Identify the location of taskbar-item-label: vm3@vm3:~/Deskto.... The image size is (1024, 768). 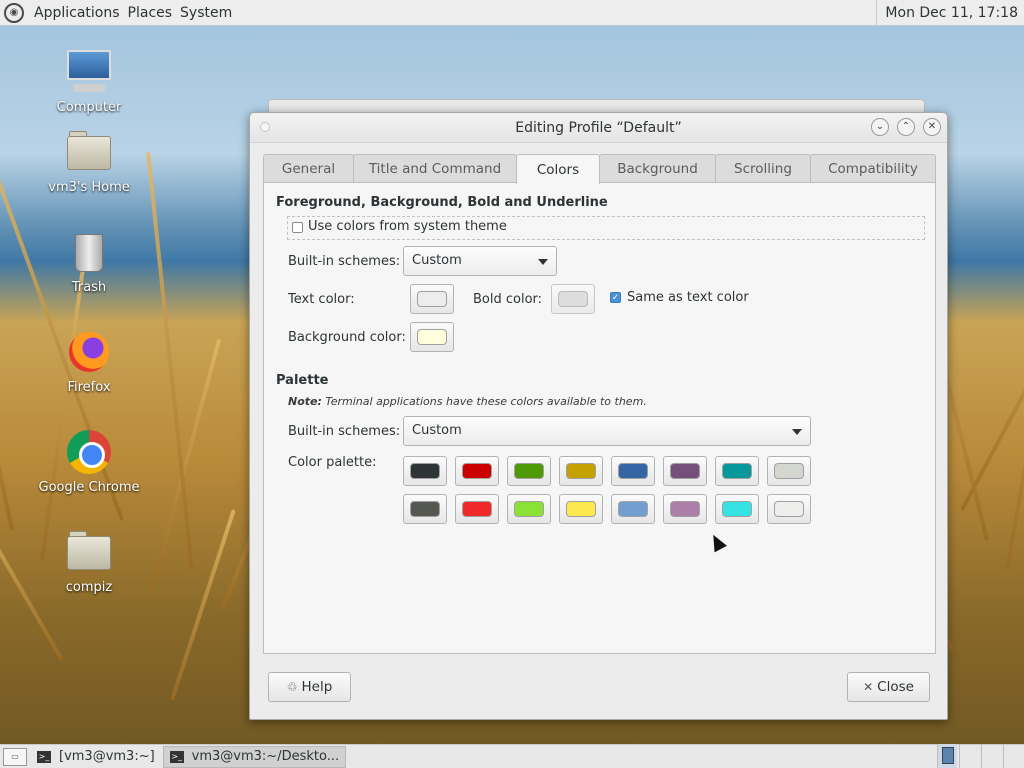
(265, 756).